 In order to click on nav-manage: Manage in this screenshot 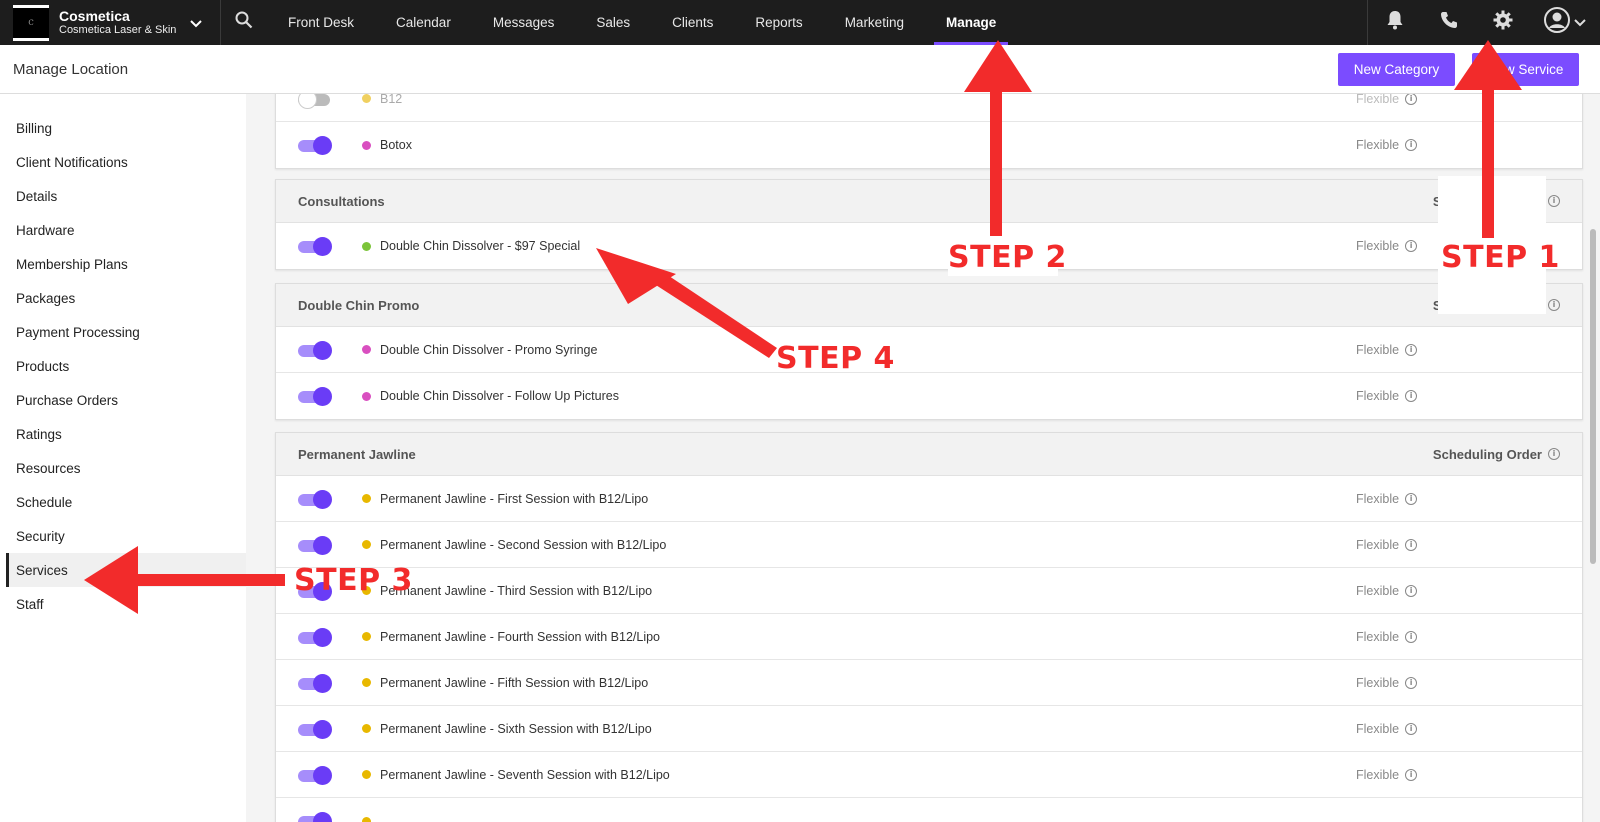, I will do `click(971, 22)`.